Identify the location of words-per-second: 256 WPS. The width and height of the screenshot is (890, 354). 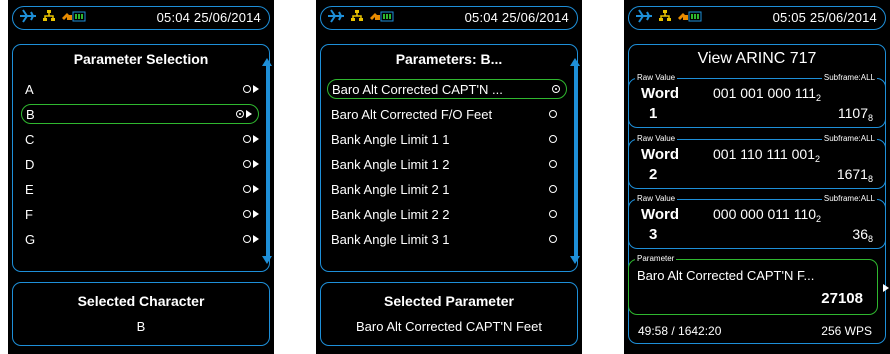
(846, 331).